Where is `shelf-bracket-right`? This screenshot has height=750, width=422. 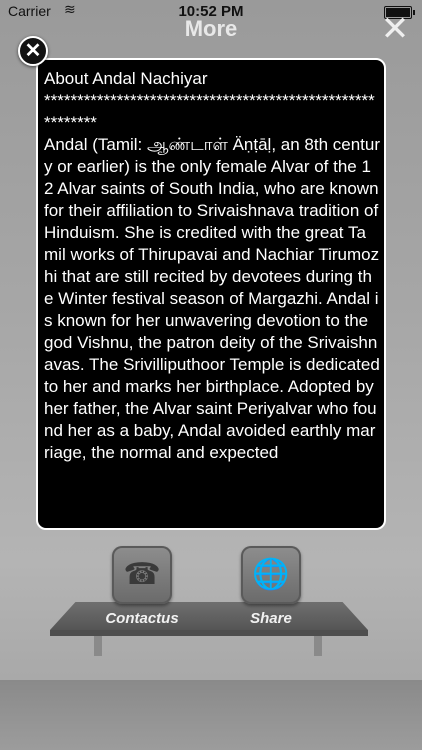
shelf-bracket-right is located at coordinates (318, 646).